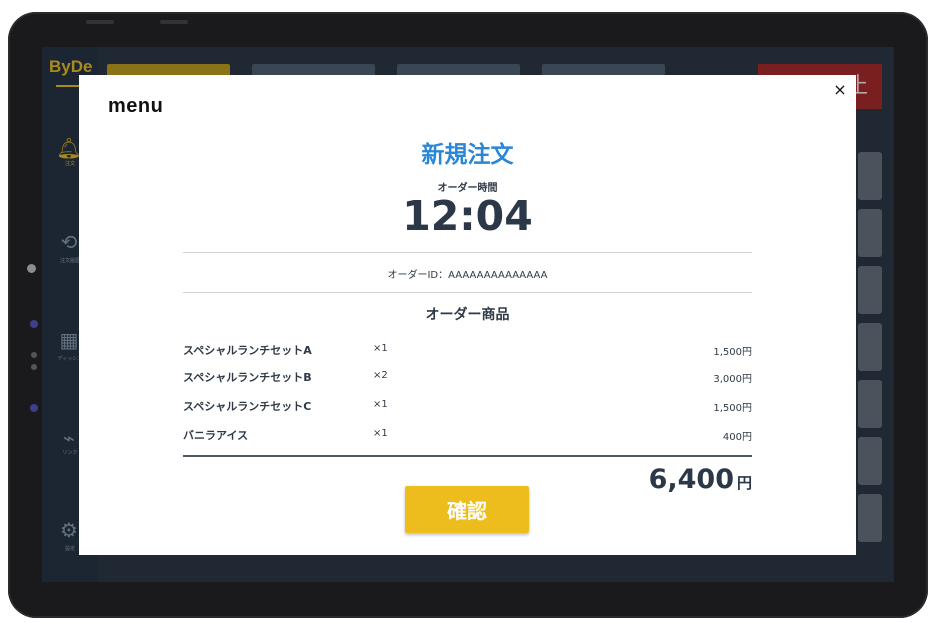  Describe the element at coordinates (467, 216) in the screenshot. I see `order-time: 12:04` at that location.